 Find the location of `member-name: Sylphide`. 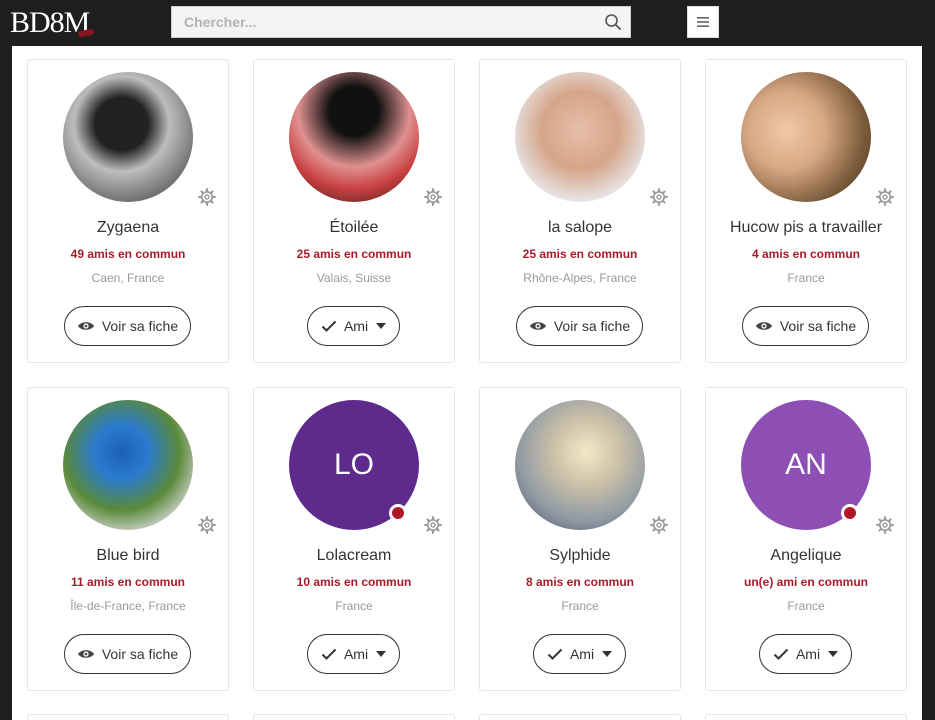

member-name: Sylphide is located at coordinates (580, 556).